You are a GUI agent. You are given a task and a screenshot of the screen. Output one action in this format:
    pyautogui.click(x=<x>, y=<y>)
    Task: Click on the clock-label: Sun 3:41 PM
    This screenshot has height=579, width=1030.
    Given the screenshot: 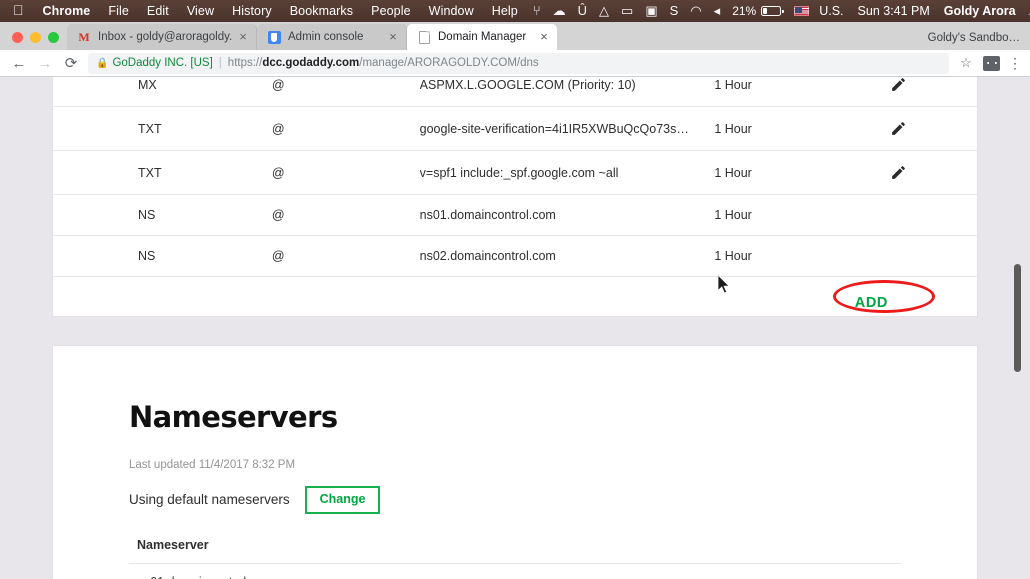 What is the action you would take?
    pyautogui.click(x=894, y=11)
    